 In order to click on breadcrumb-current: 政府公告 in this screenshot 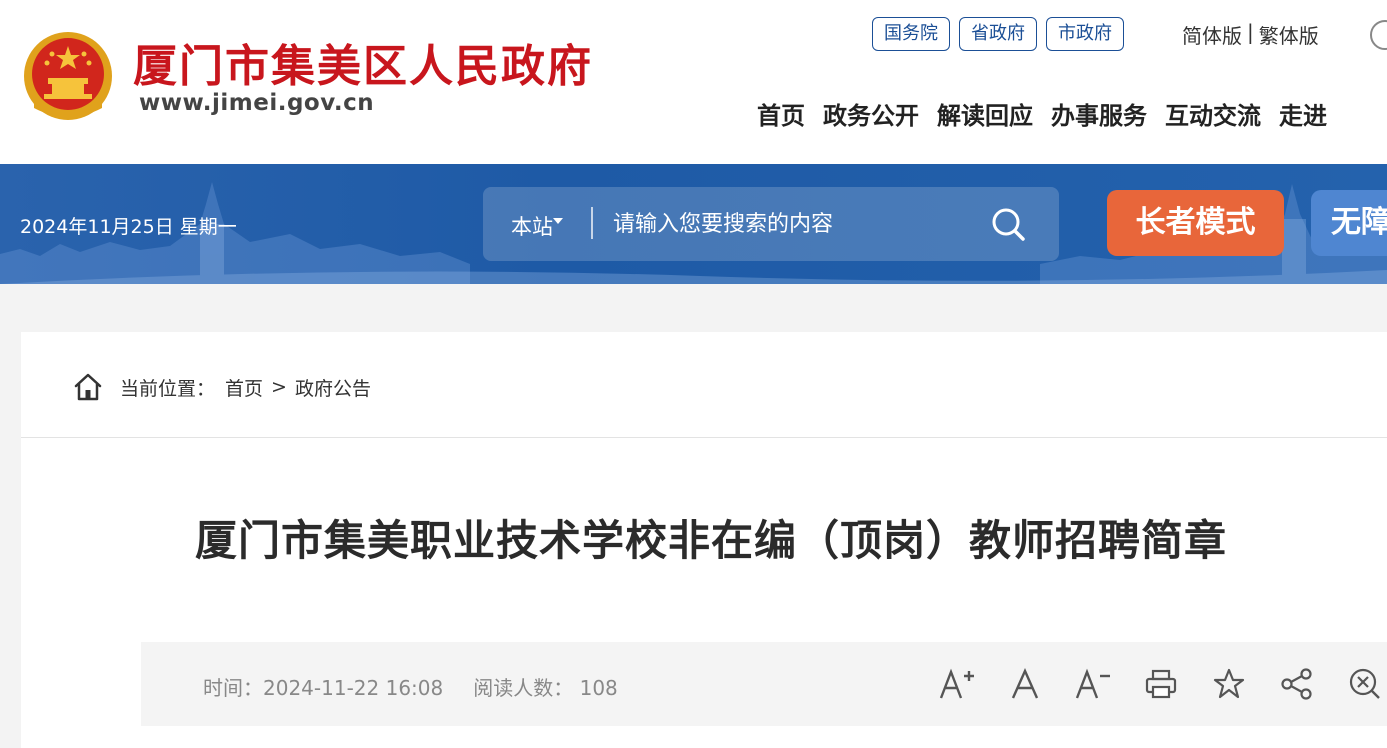, I will do `click(333, 387)`.